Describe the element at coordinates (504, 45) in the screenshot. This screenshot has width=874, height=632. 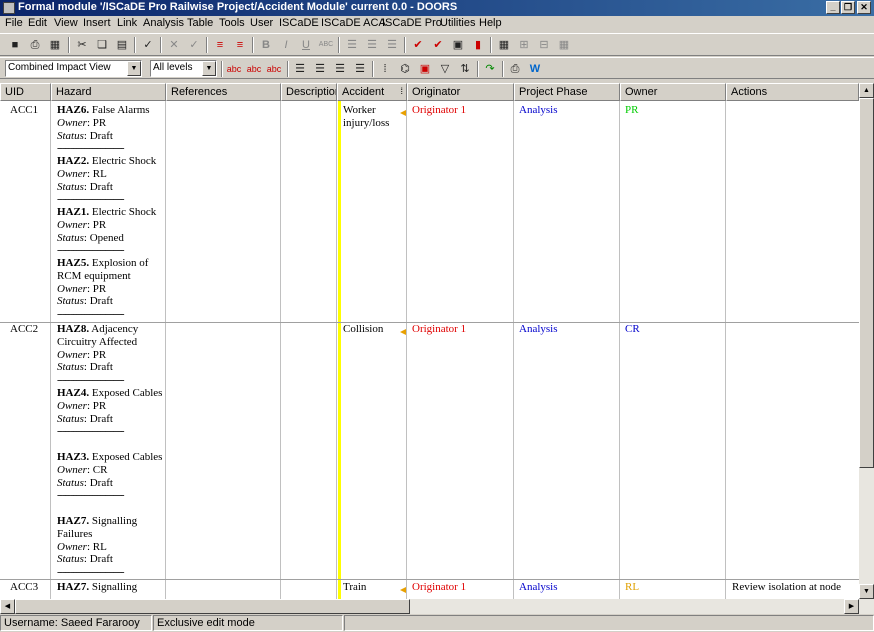
I see `table-icon: ▦` at that location.